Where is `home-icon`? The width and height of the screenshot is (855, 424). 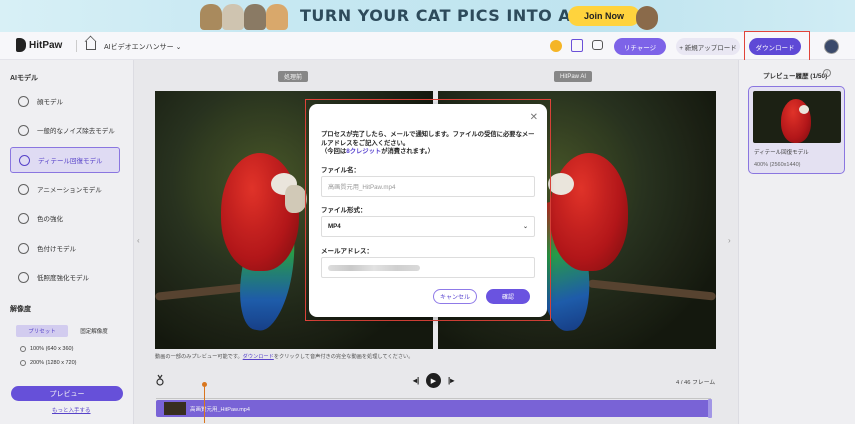 home-icon is located at coordinates (91, 45).